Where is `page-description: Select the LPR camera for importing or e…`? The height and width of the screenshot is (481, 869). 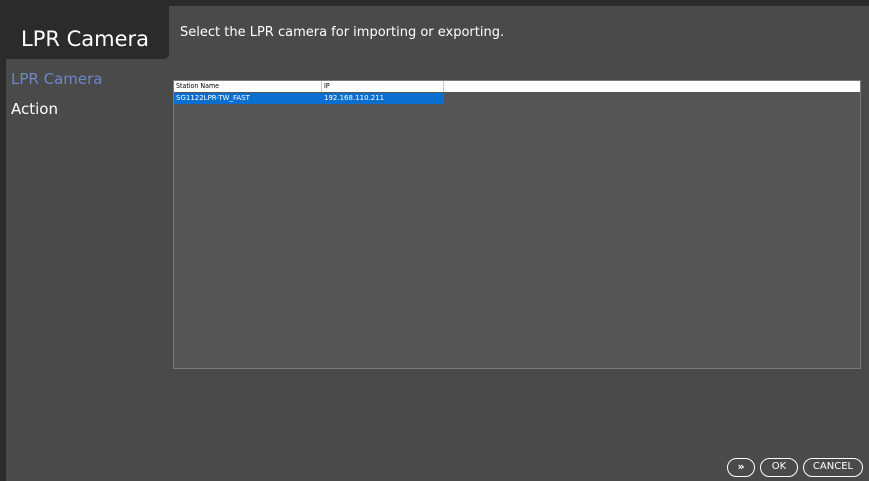
page-description: Select the LPR camera for importing or e… is located at coordinates (342, 32).